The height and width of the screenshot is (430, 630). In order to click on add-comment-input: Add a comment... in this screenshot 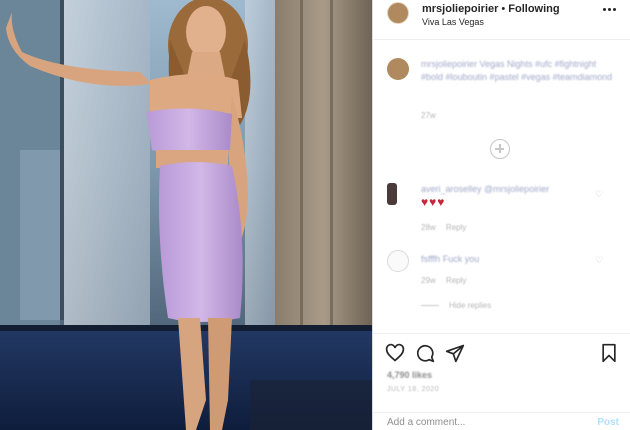, I will do `click(426, 422)`.